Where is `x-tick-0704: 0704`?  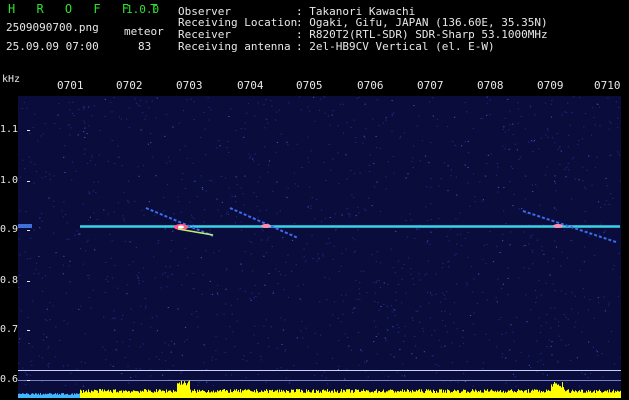 x-tick-0704: 0704 is located at coordinates (250, 85).